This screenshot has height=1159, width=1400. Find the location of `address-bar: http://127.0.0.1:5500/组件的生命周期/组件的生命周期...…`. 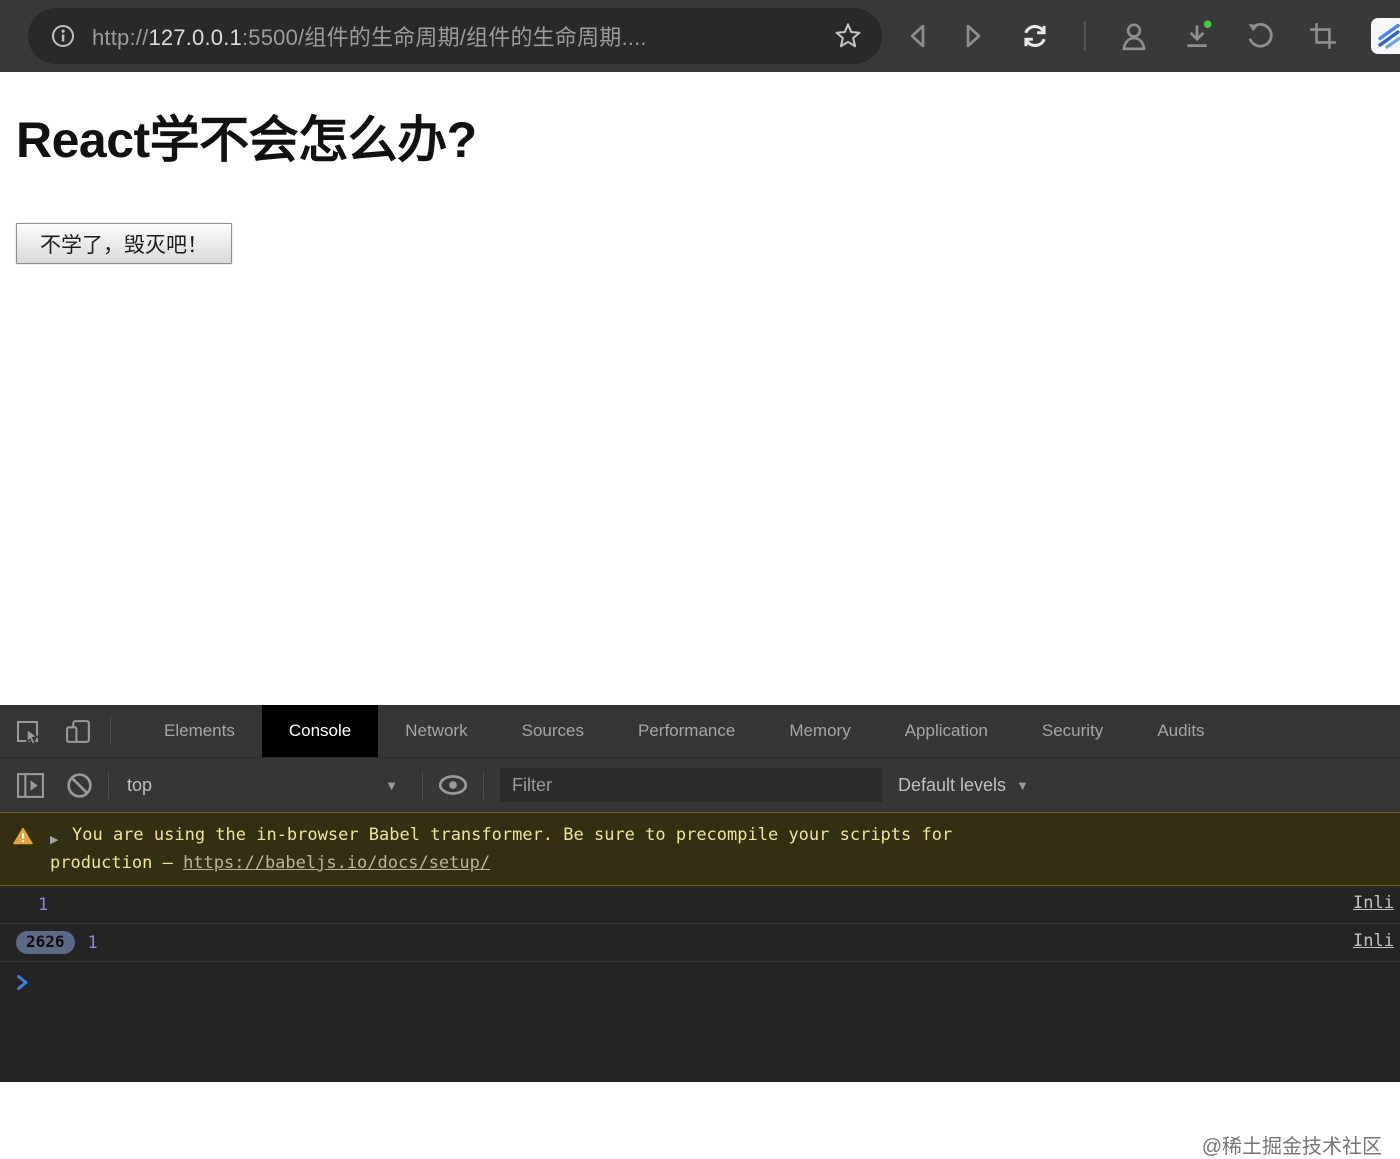

address-bar: http://127.0.0.1:5500/组件的生命周期/组件的生命周期...… is located at coordinates (455, 36).